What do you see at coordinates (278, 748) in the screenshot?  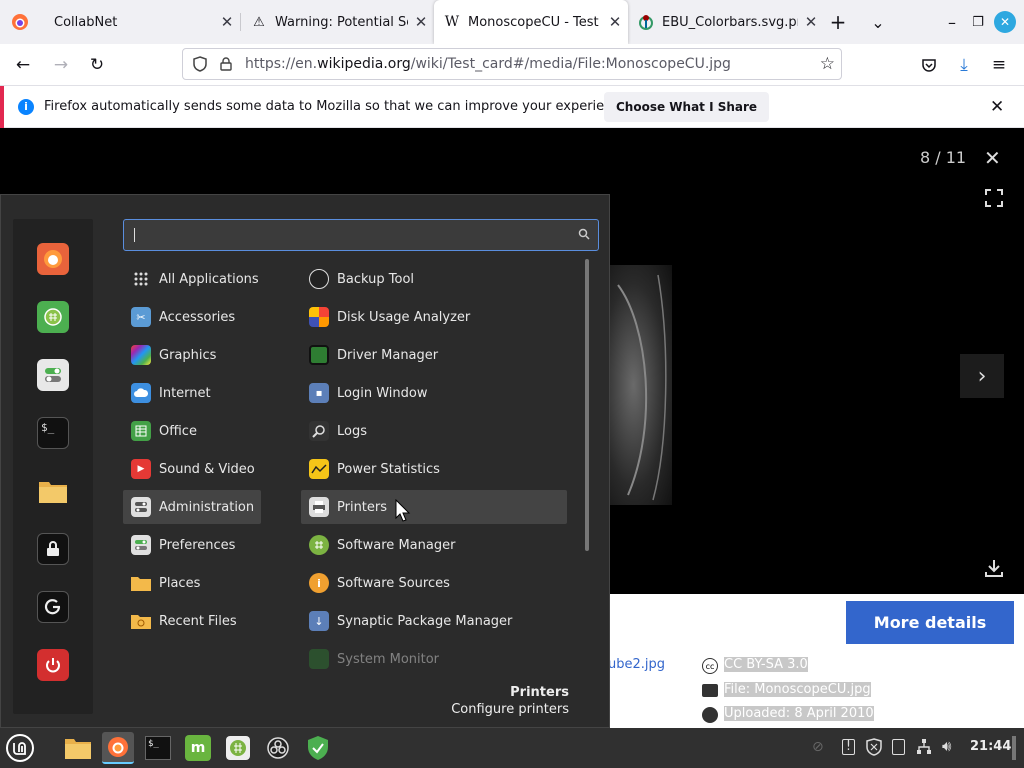 I see `obs-launcher-icon` at bounding box center [278, 748].